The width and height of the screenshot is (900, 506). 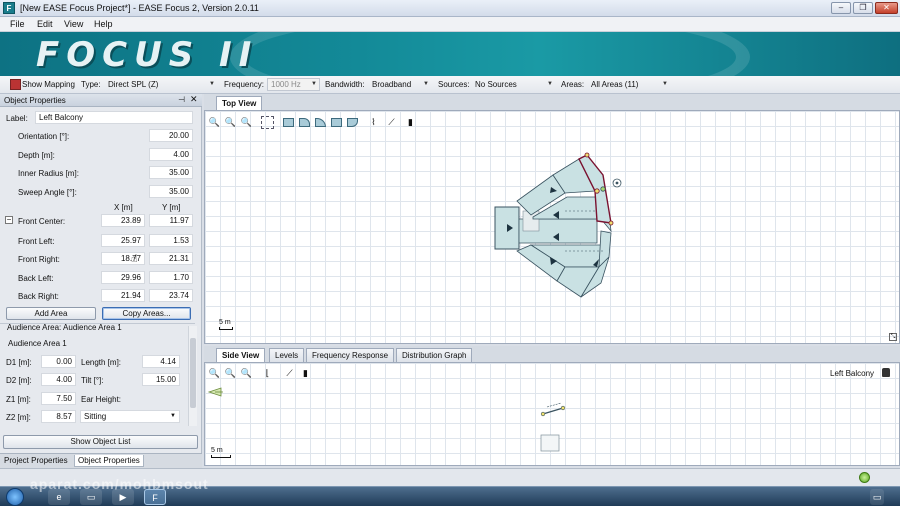 What do you see at coordinates (239, 103) in the screenshot?
I see `tab-top-view: Top View` at bounding box center [239, 103].